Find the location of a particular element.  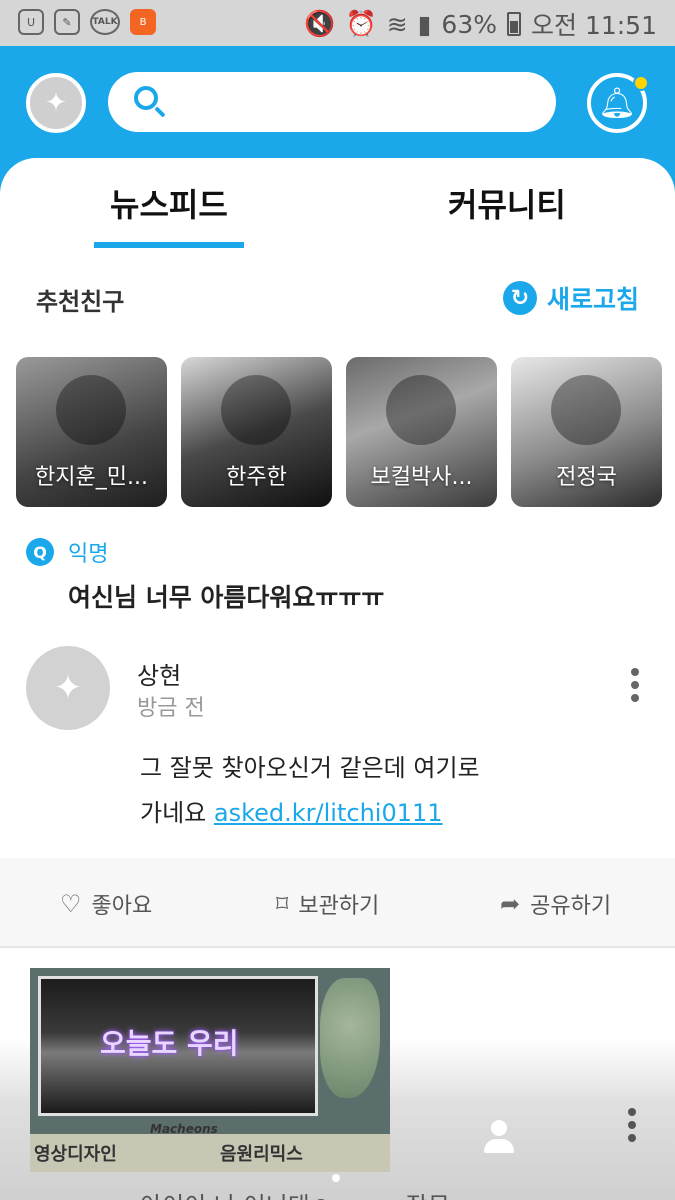

question-author: Q 익명 is located at coordinates (67, 552).